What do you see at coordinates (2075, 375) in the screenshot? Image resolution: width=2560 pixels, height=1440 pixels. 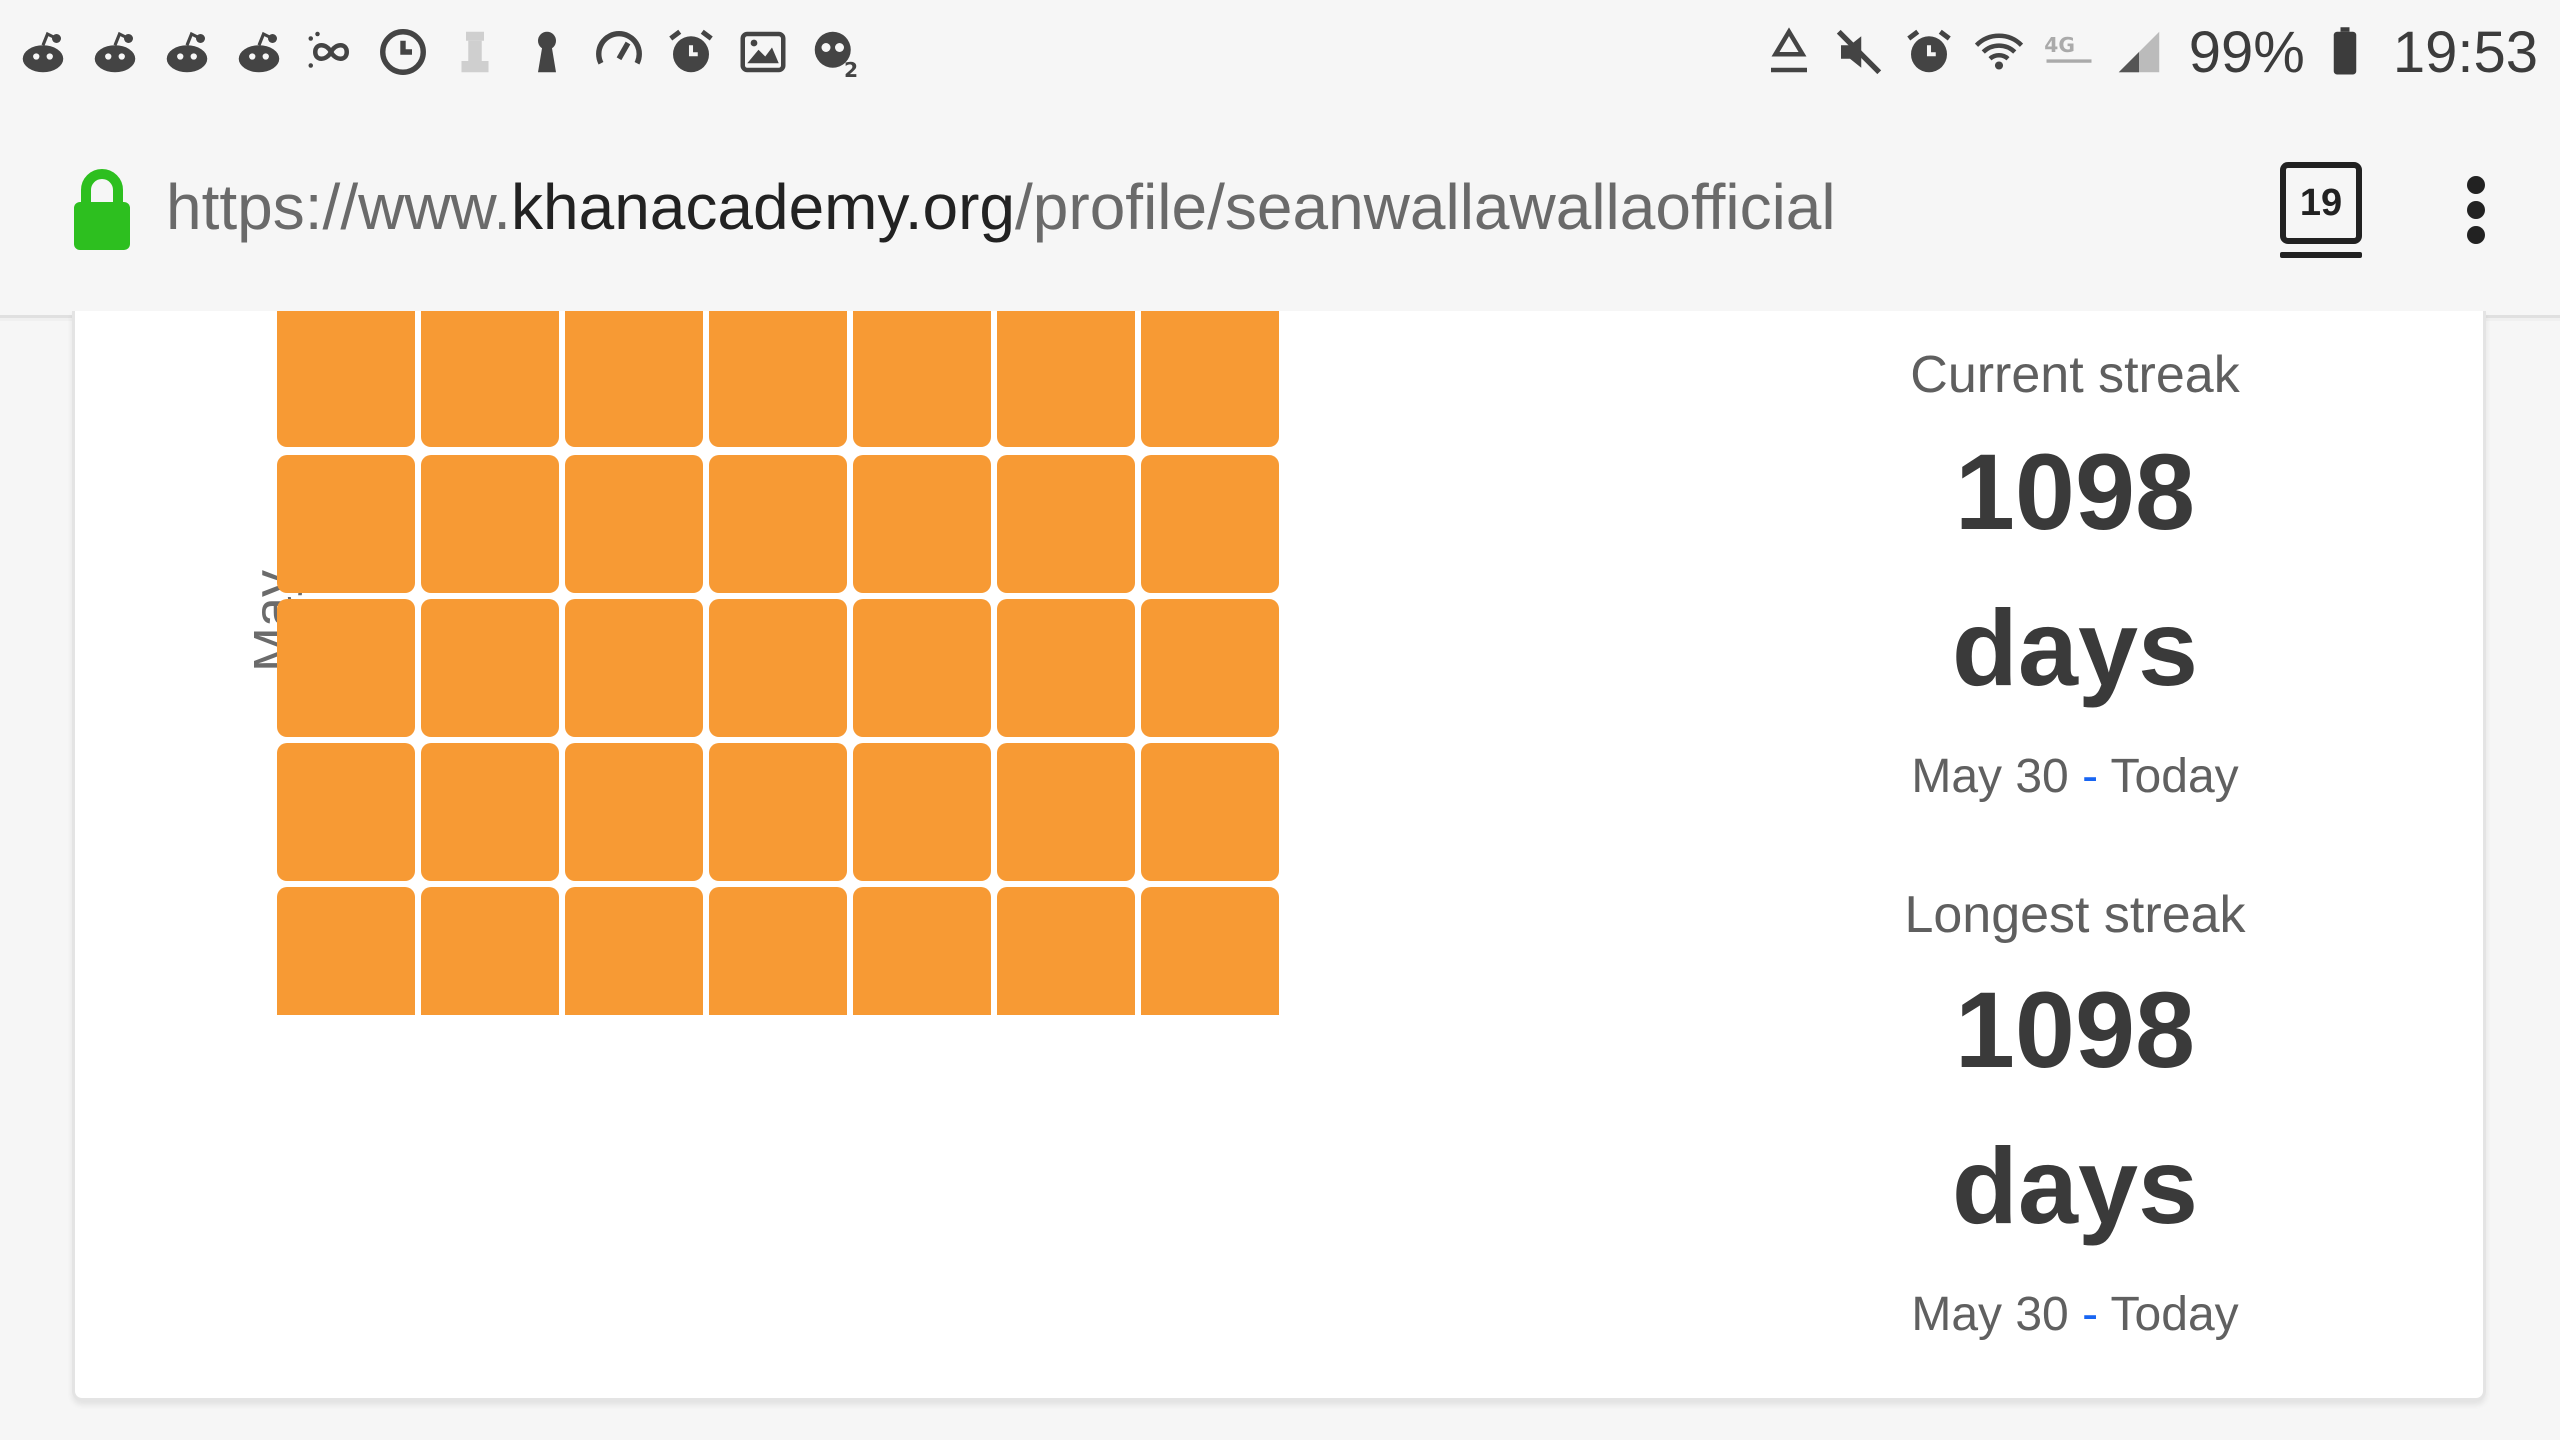 I see `current-streak-heading: Current streak` at bounding box center [2075, 375].